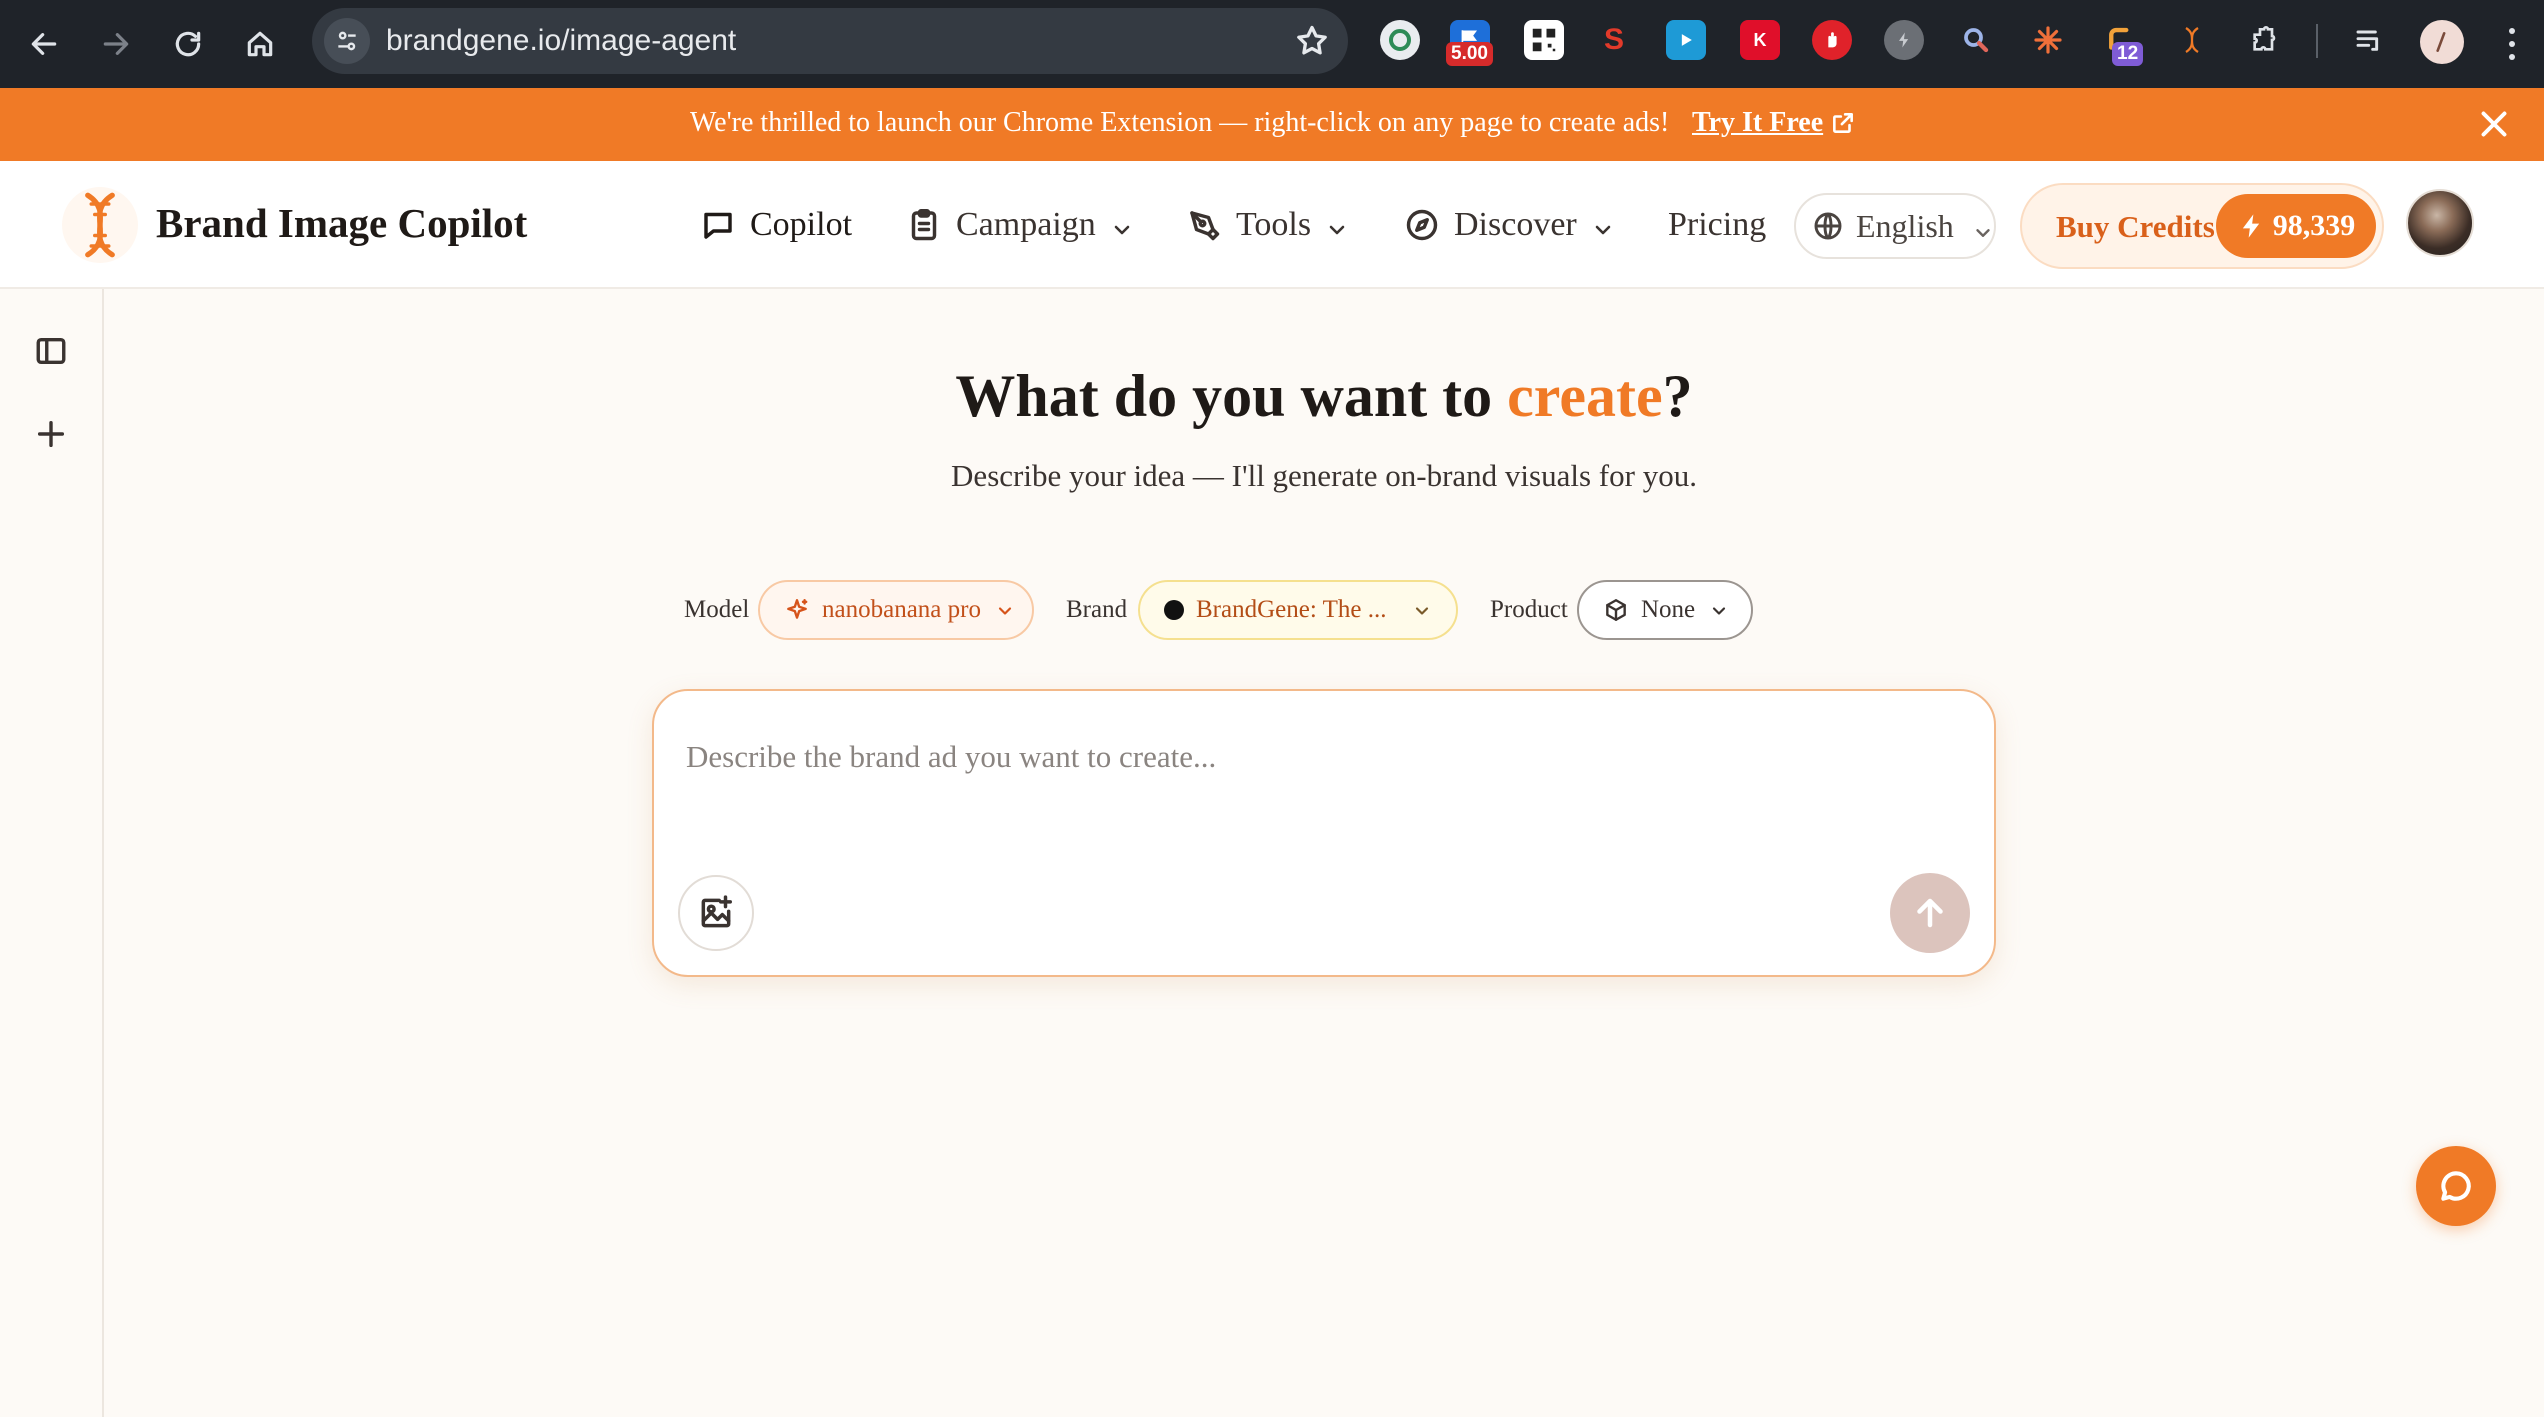  What do you see at coordinates (717, 609) in the screenshot?
I see `model-label: Model` at bounding box center [717, 609].